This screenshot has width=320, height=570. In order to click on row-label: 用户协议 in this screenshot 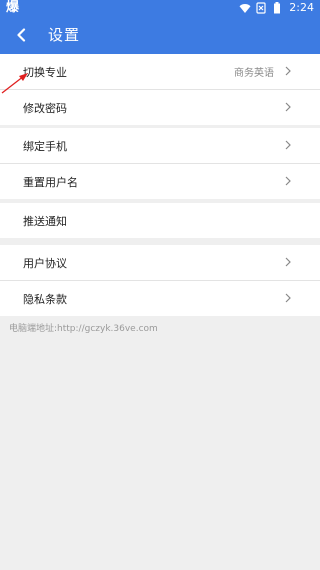, I will do `click(45, 263)`.